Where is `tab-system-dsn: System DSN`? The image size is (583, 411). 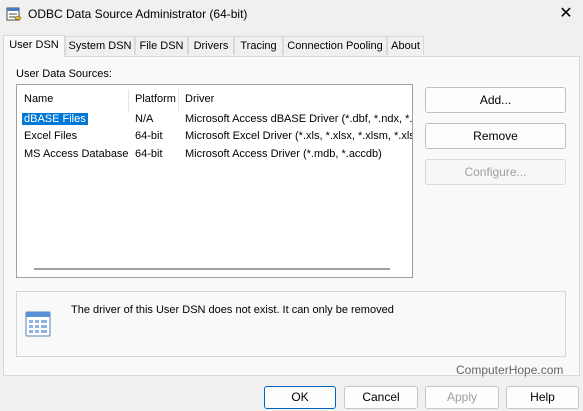 tab-system-dsn: System DSN is located at coordinates (100, 45).